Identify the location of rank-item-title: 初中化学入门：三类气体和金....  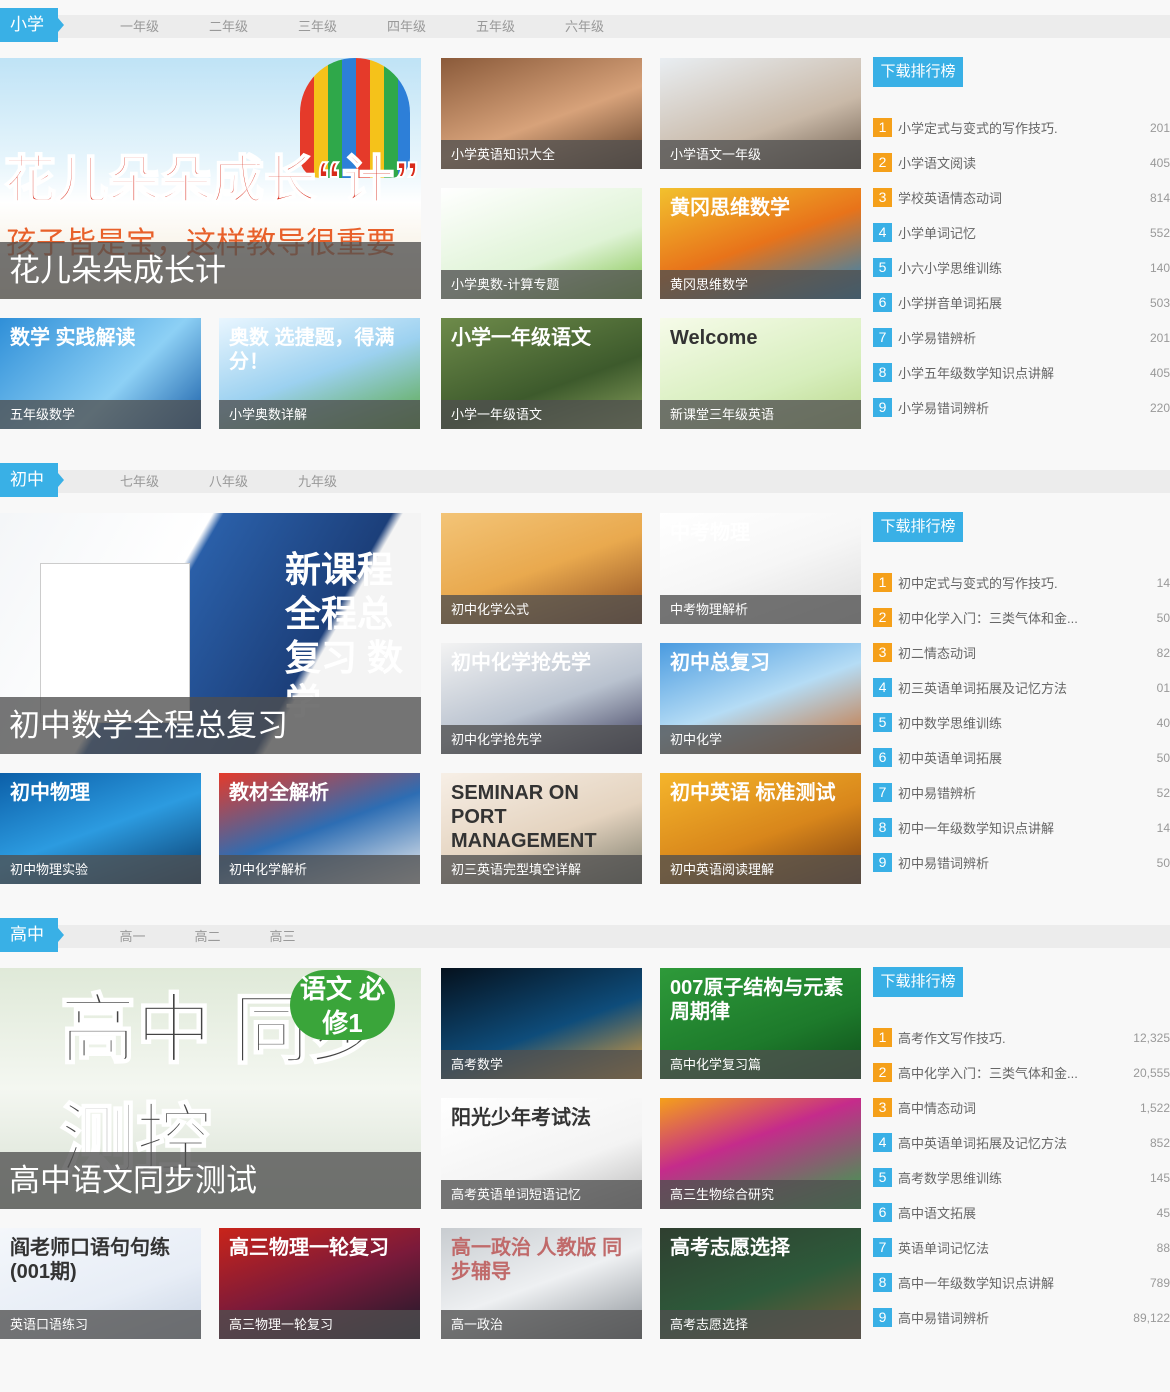
(1034, 617).